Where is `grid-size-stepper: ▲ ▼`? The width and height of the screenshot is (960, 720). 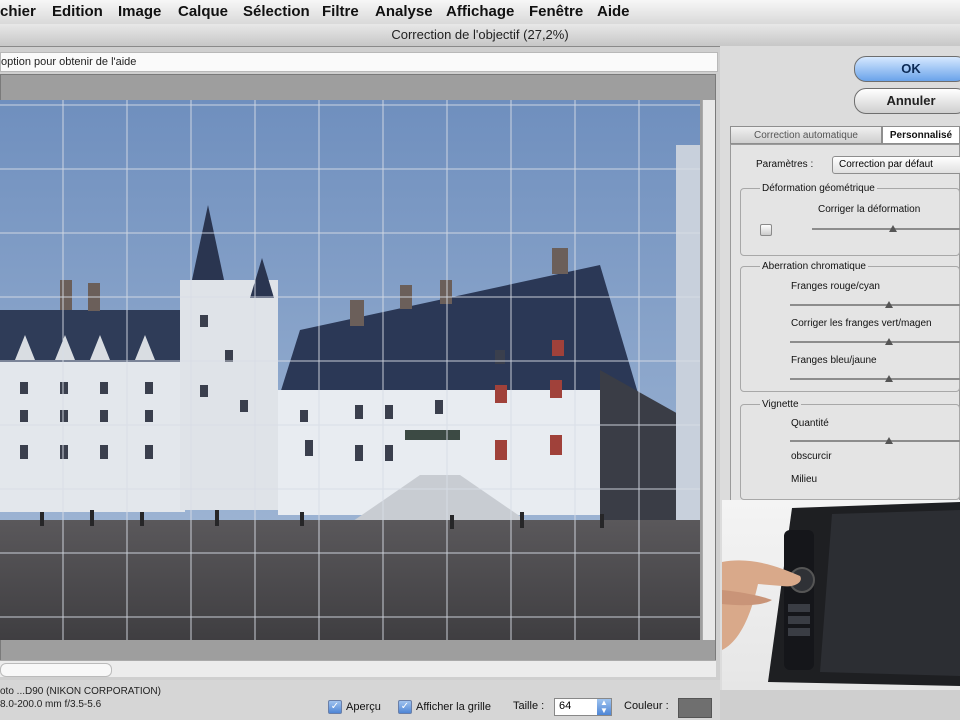 grid-size-stepper: ▲ ▼ is located at coordinates (604, 707).